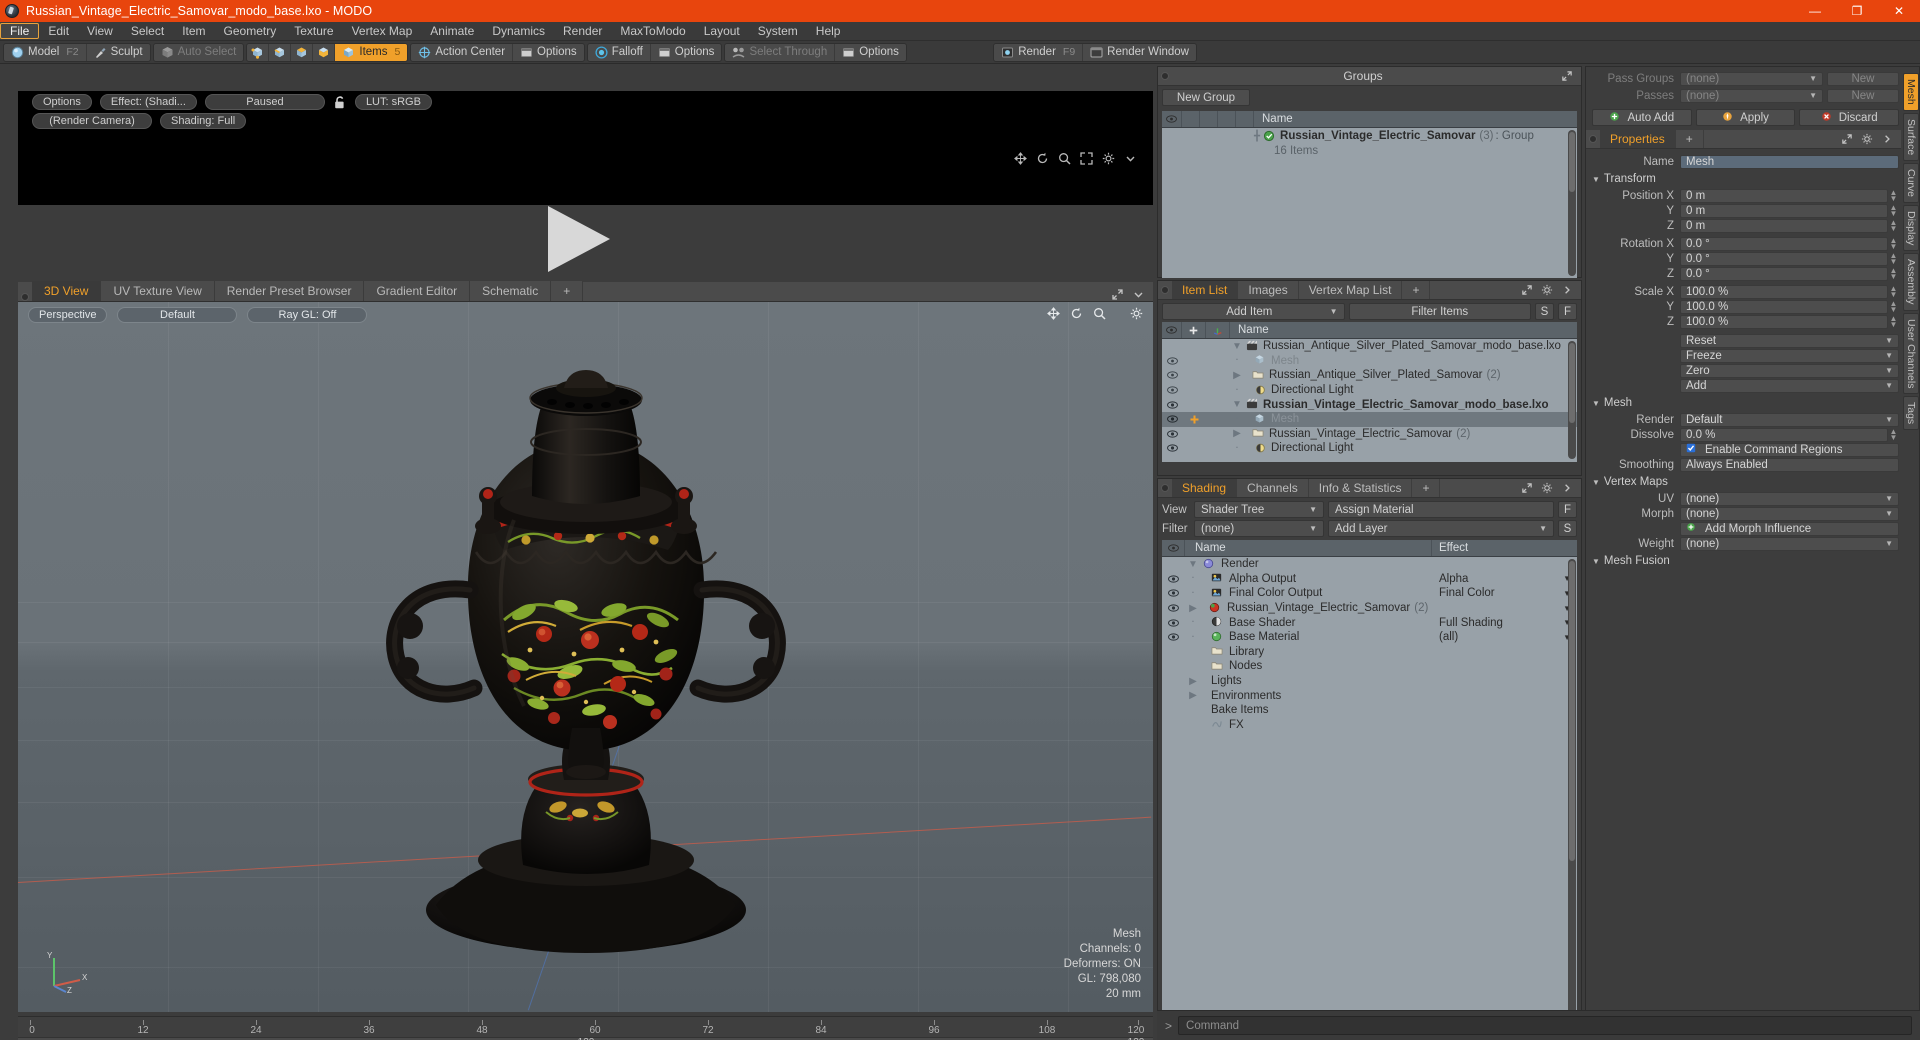  Describe the element at coordinates (20, 31) in the screenshot. I see `menu-file: File` at that location.